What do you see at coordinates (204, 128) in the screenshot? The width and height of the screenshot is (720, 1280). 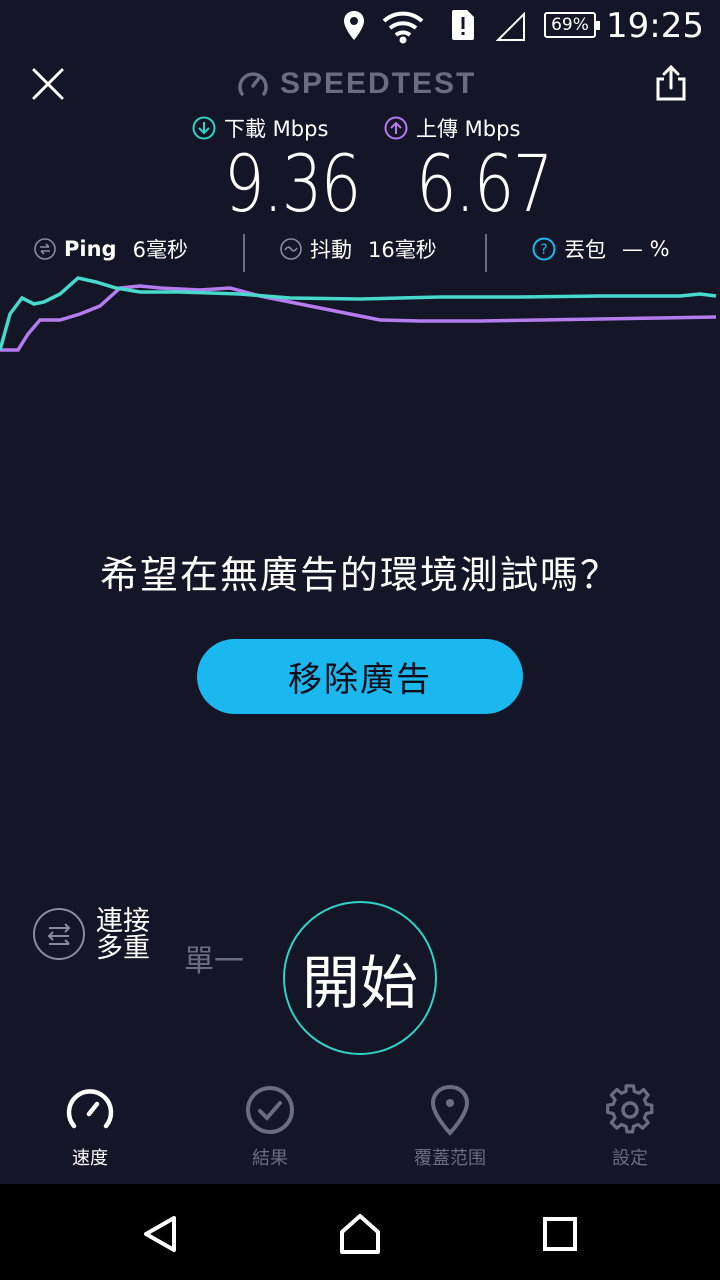 I see `download-arrow-icon` at bounding box center [204, 128].